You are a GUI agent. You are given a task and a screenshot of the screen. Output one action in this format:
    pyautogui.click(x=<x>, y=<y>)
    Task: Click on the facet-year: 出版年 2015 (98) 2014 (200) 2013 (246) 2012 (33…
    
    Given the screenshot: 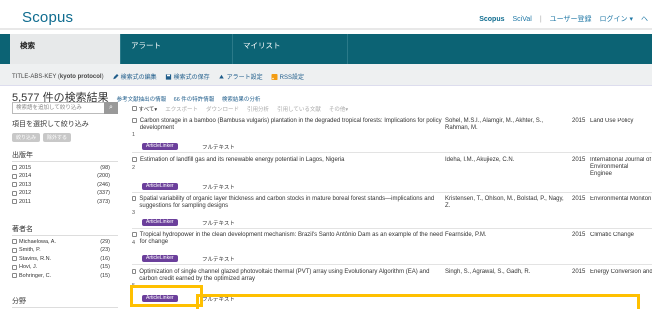 What is the action you would take?
    pyautogui.click(x=65, y=177)
    